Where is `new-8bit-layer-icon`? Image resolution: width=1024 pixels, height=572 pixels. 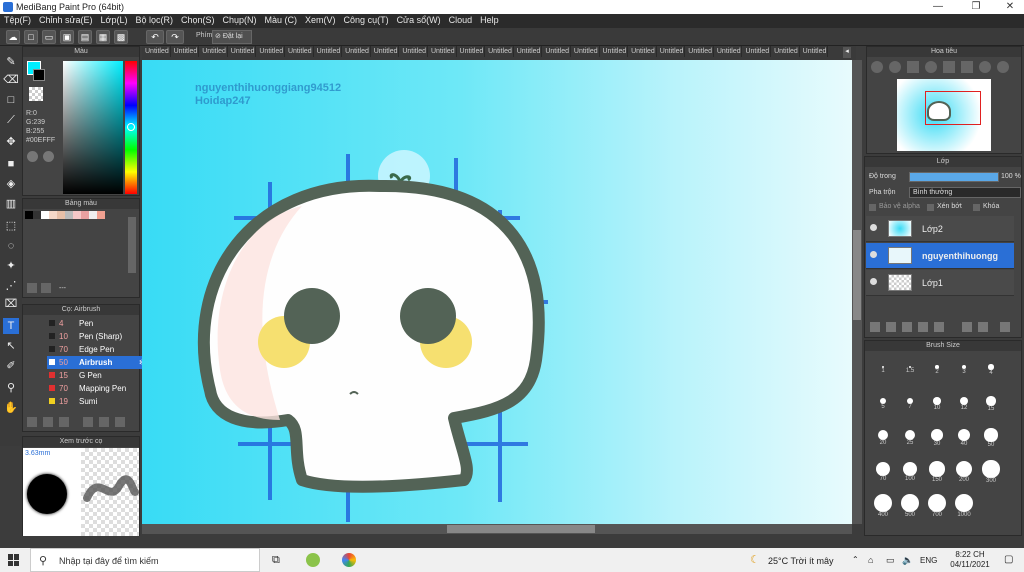 new-8bit-layer-icon is located at coordinates (907, 327).